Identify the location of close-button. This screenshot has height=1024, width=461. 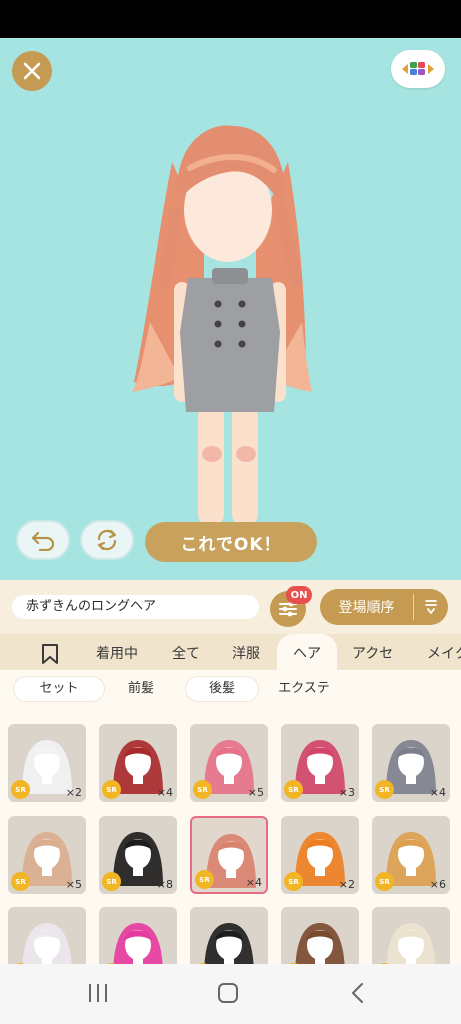
(32, 71).